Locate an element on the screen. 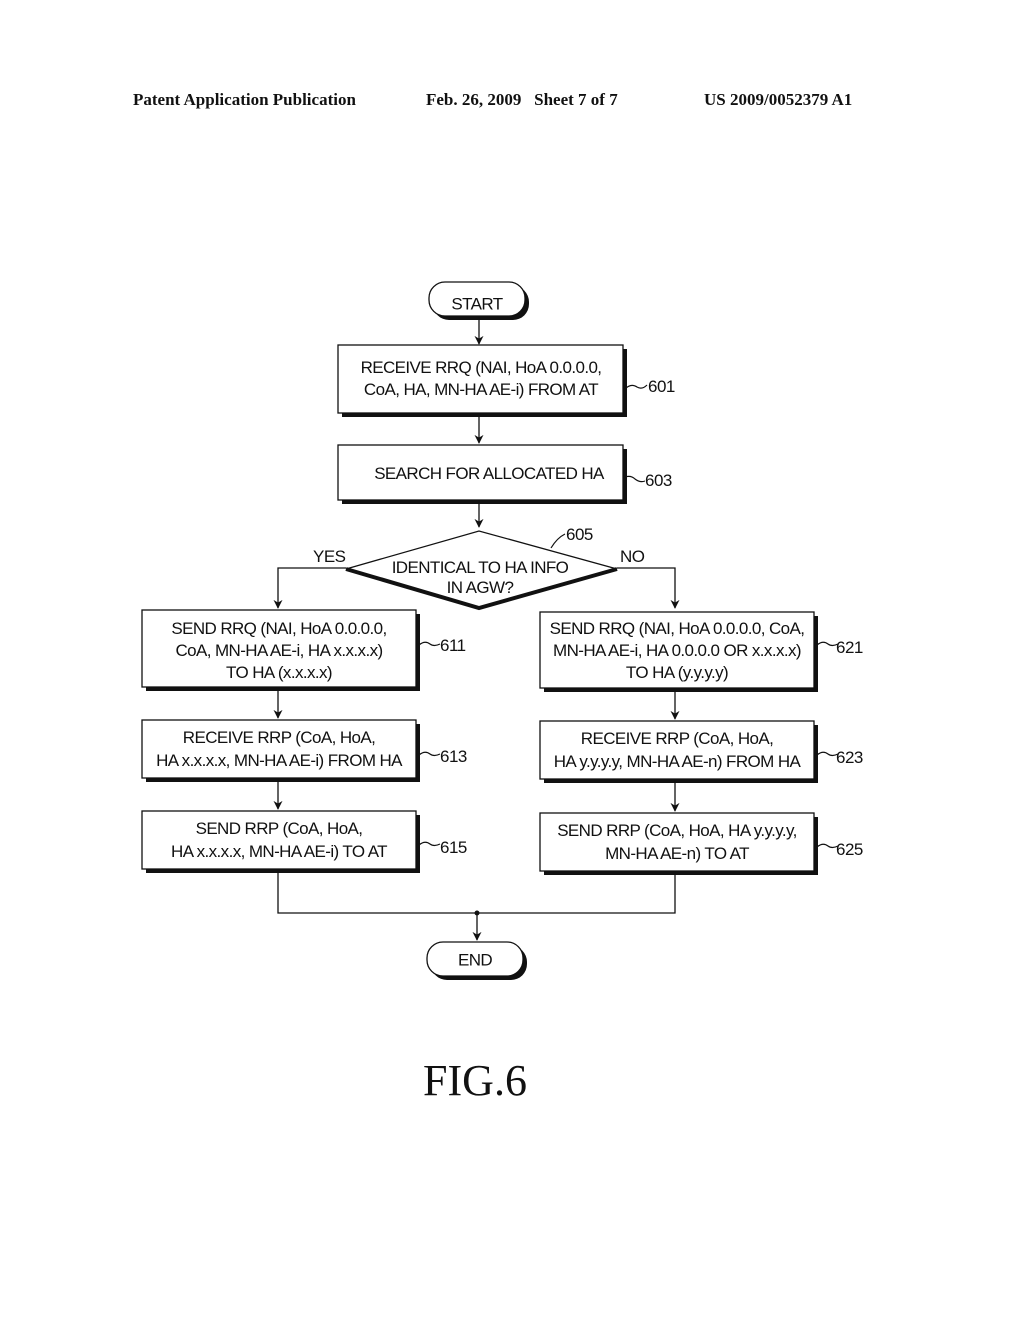  decision-605-leader is located at coordinates (558, 541).